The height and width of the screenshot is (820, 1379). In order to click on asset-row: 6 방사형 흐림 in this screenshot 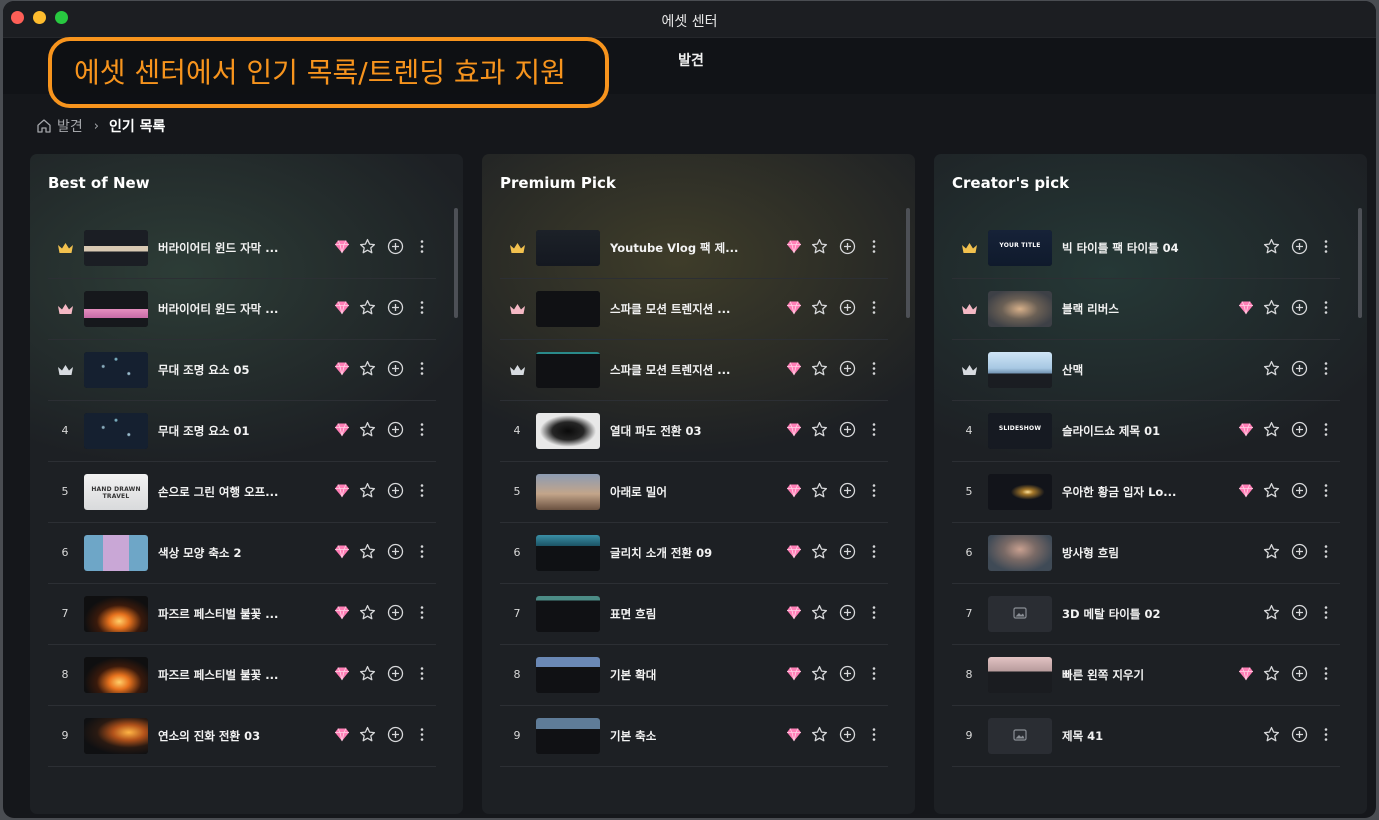, I will do `click(1146, 553)`.